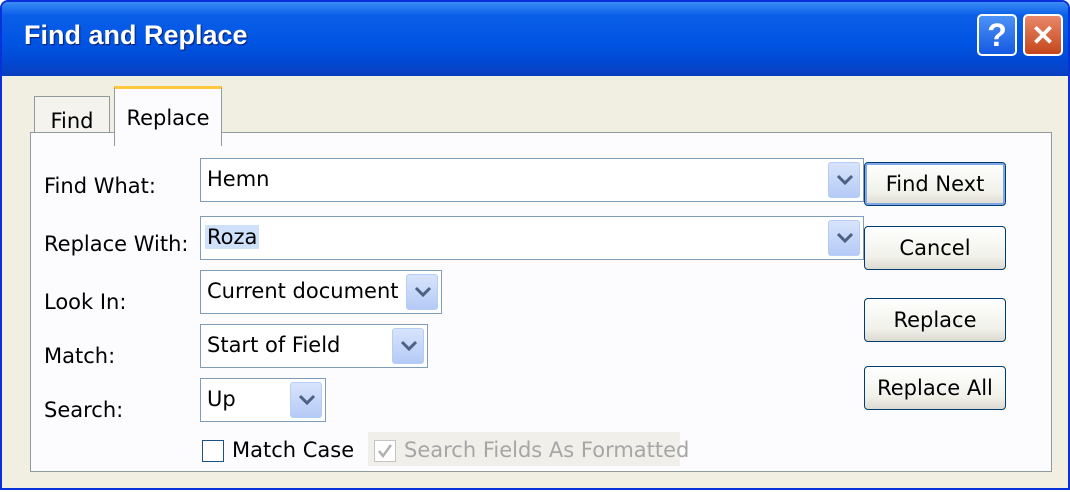 The width and height of the screenshot is (1070, 492). Describe the element at coordinates (263, 400) in the screenshot. I see `search-direction-select: Up` at that location.